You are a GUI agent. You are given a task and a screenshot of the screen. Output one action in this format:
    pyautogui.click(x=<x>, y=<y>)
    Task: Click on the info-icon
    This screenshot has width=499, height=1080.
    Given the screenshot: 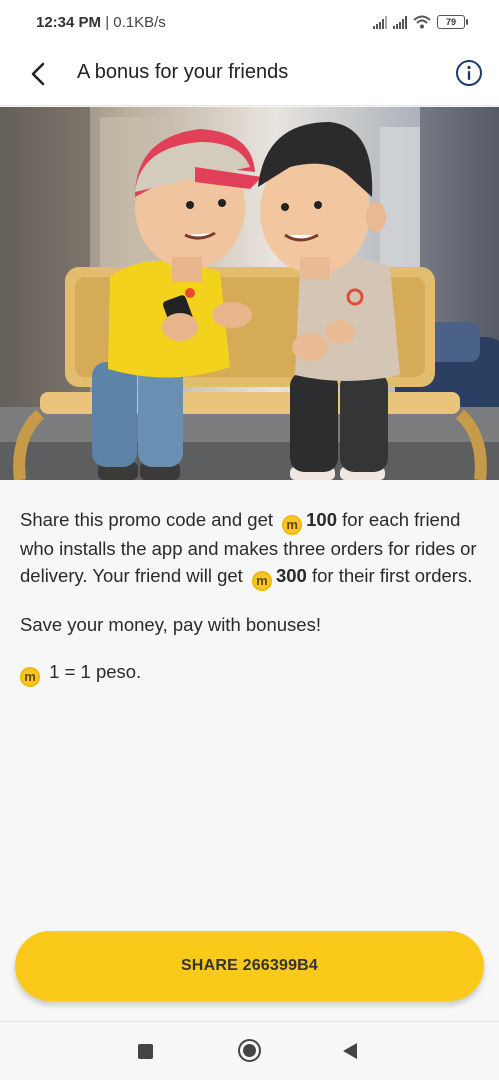 What is the action you would take?
    pyautogui.click(x=469, y=73)
    